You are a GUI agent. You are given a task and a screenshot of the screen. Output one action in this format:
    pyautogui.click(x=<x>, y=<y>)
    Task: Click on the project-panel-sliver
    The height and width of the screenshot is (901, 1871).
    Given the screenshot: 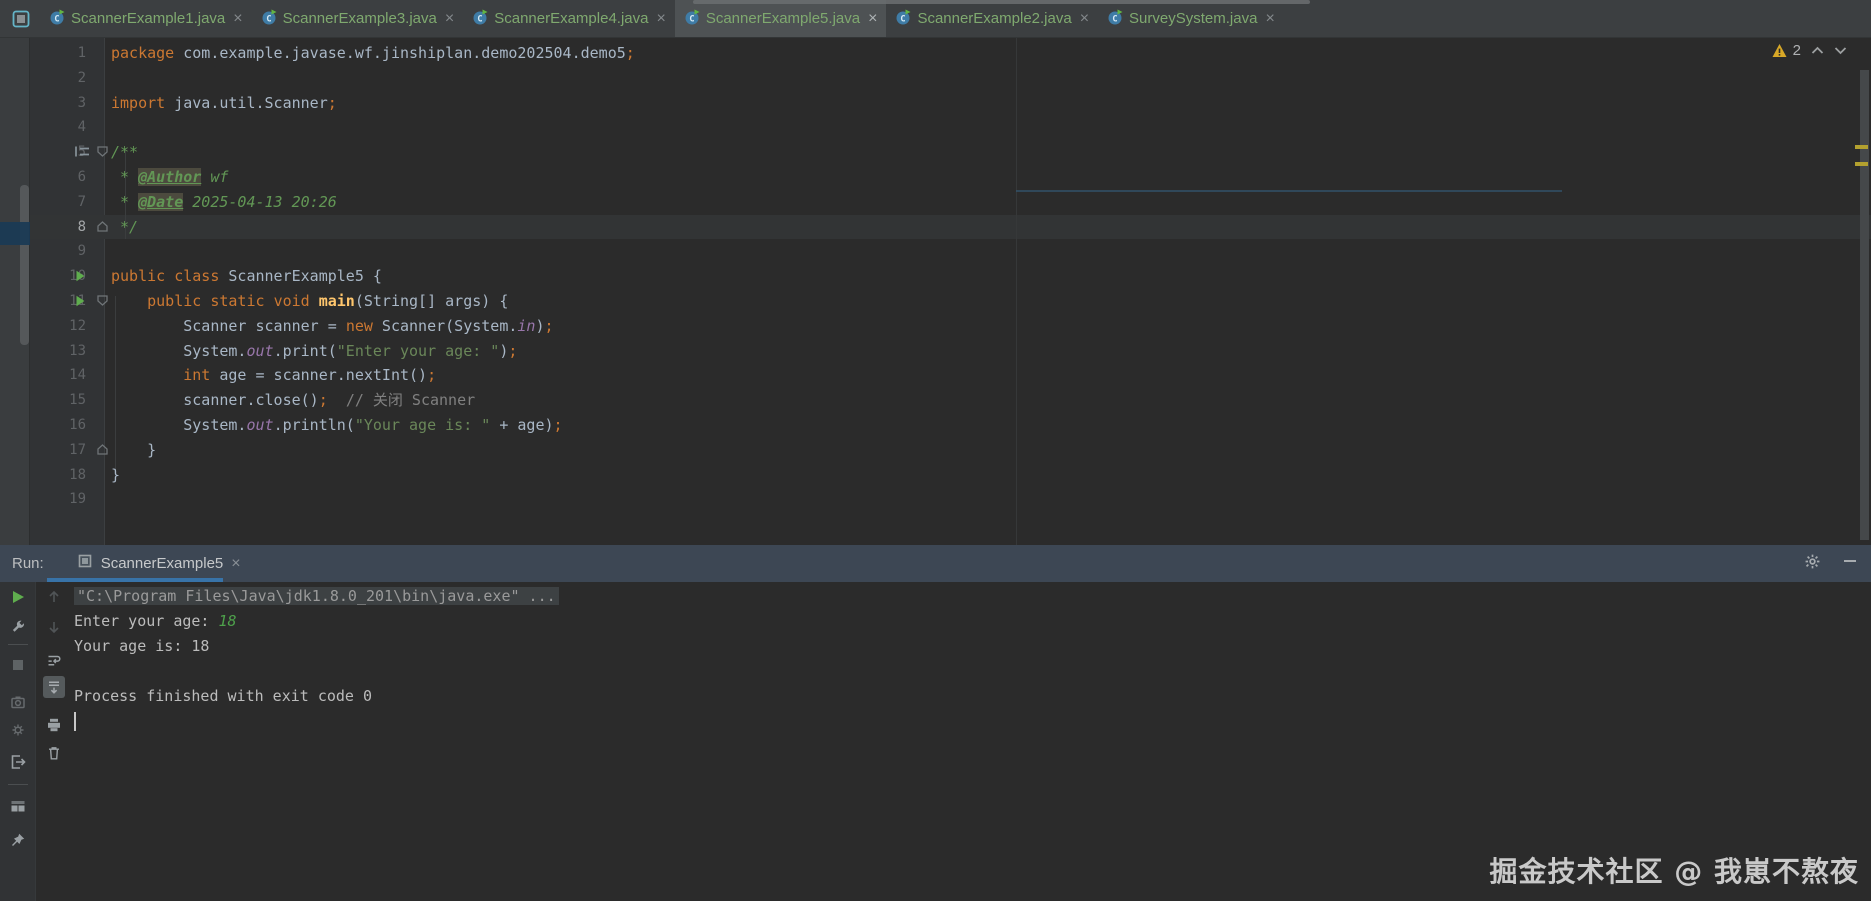 What is the action you would take?
    pyautogui.click(x=15, y=291)
    